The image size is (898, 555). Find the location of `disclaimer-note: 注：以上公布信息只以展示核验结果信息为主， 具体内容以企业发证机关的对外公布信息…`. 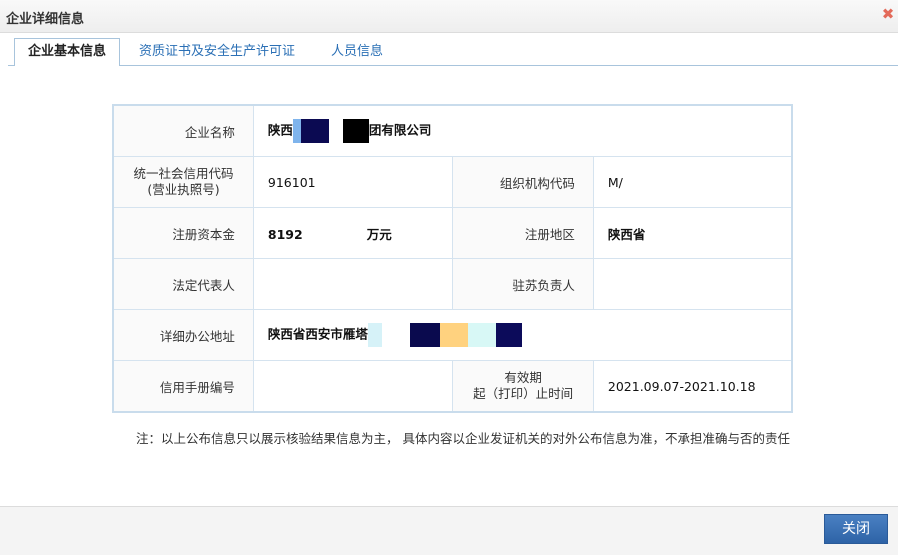

disclaimer-note: 注：以上公布信息只以展示核验结果信息为主， 具体内容以企业发证机关的对外公布信息… is located at coordinates (463, 438).